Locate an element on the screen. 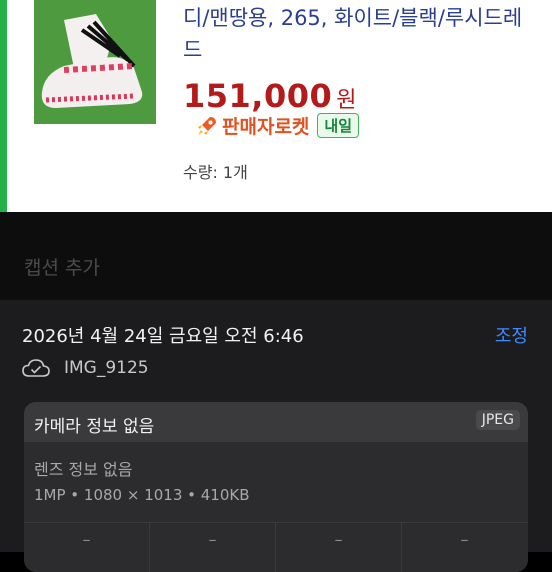 The width and height of the screenshot is (552, 572). camera-info: 카메라 정보 없음 is located at coordinates (94, 427).